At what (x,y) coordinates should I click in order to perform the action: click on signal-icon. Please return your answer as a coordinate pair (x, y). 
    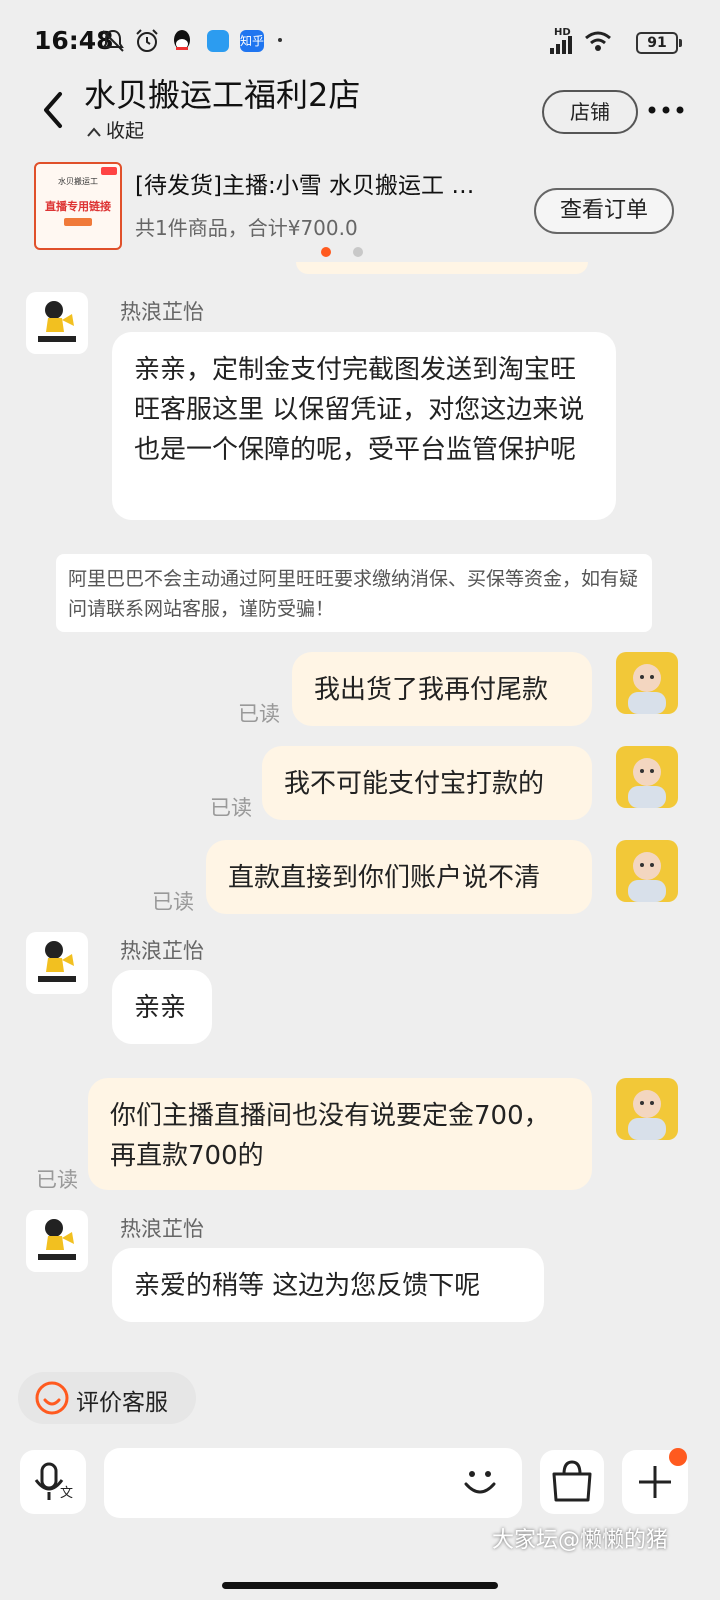
    Looking at the image, I should click on (561, 45).